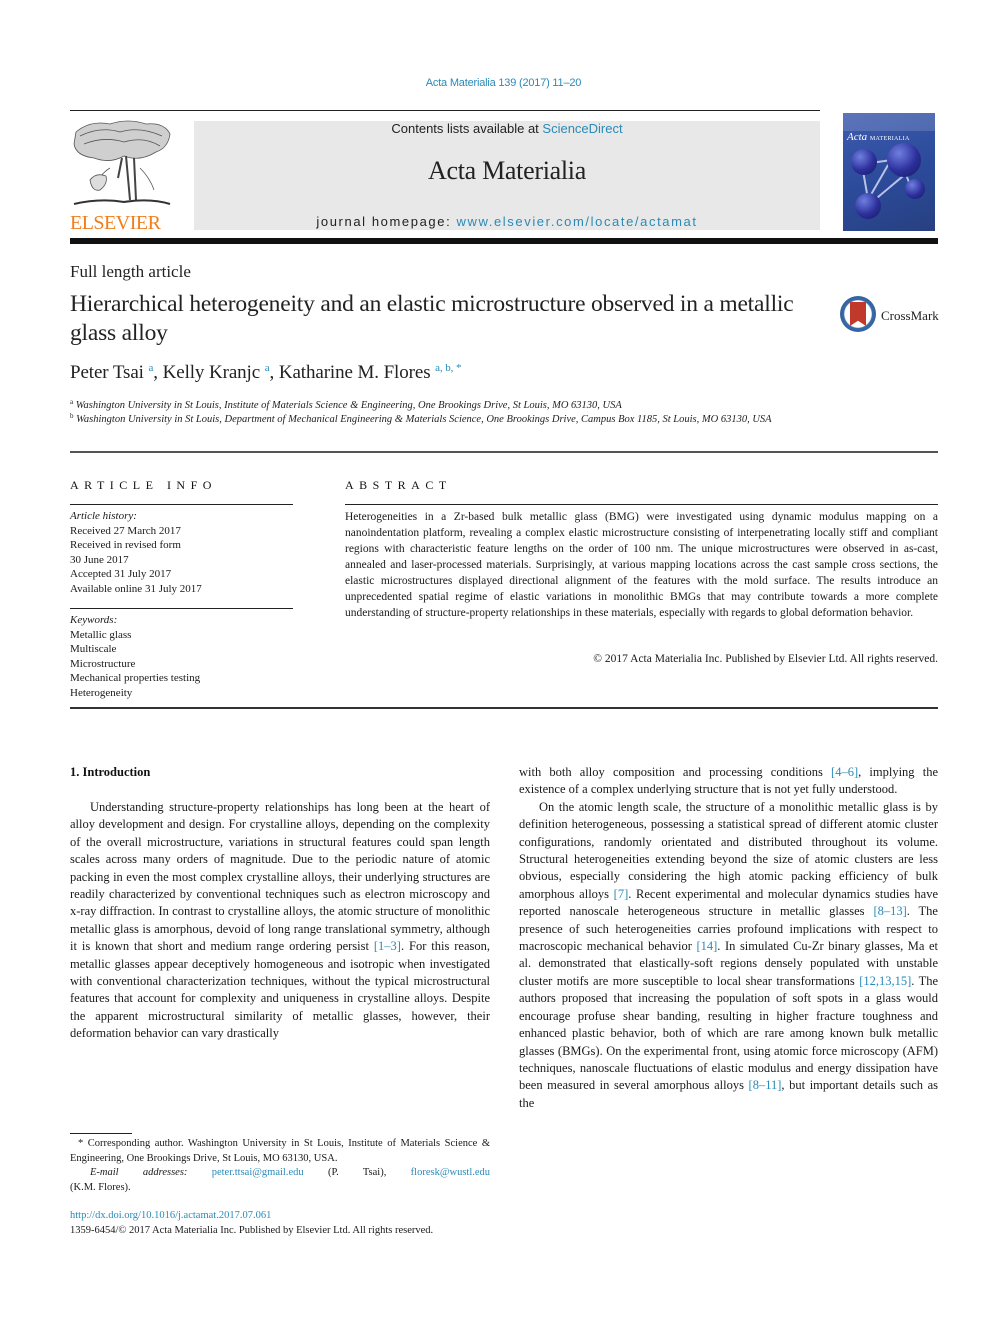  What do you see at coordinates (110, 772) in the screenshot?
I see `section-heading-introduction: 1. Introduction` at bounding box center [110, 772].